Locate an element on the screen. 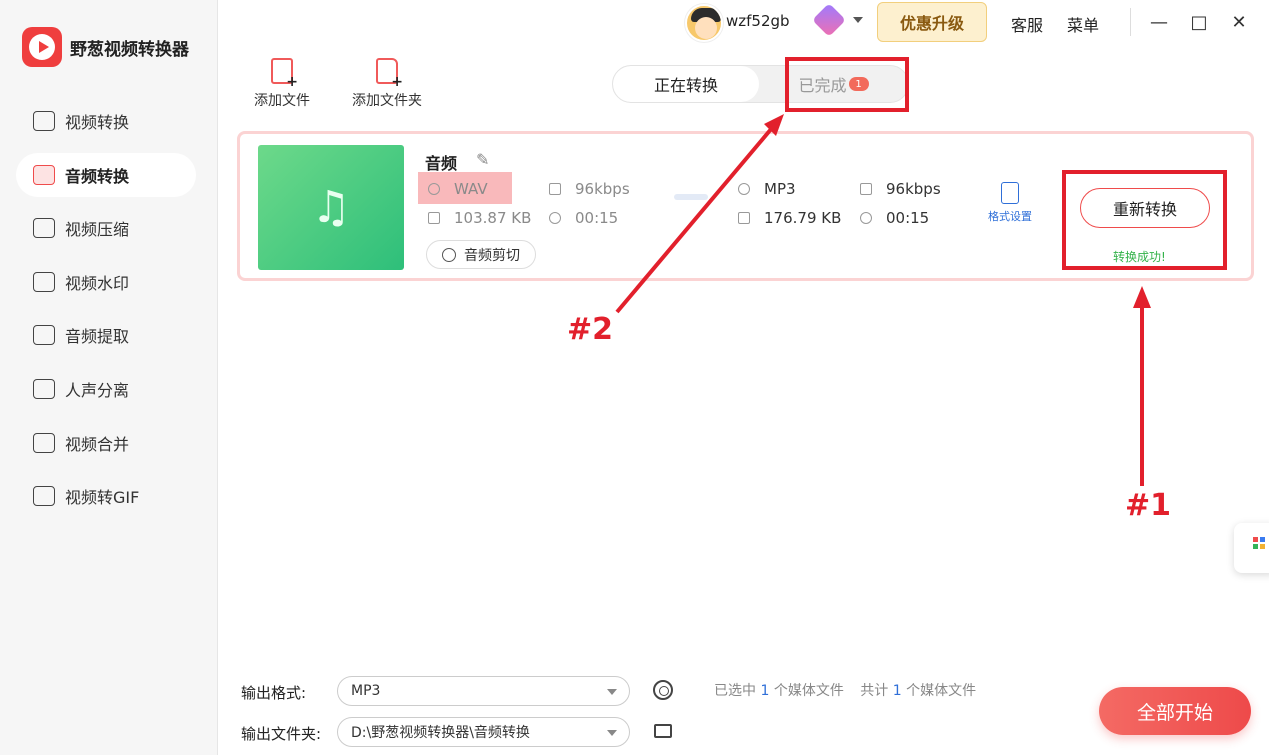  selection-stats: 已选中 1 个媒体文件 共计 1 个媒体文件 is located at coordinates (845, 690).